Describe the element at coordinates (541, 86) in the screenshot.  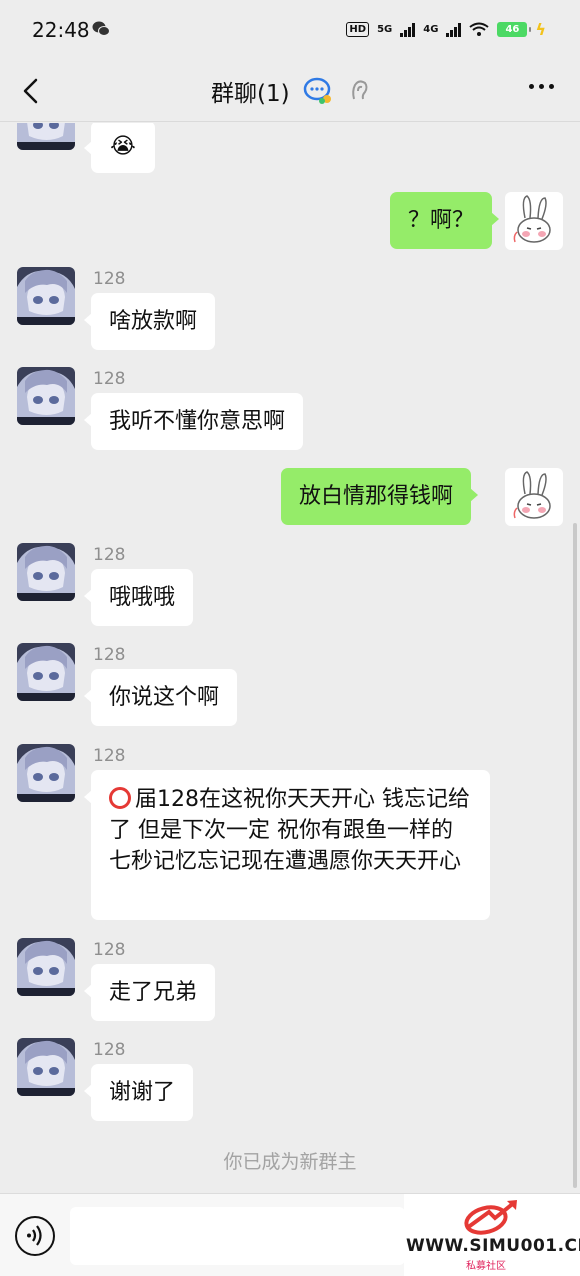
I see `more-icon` at that location.